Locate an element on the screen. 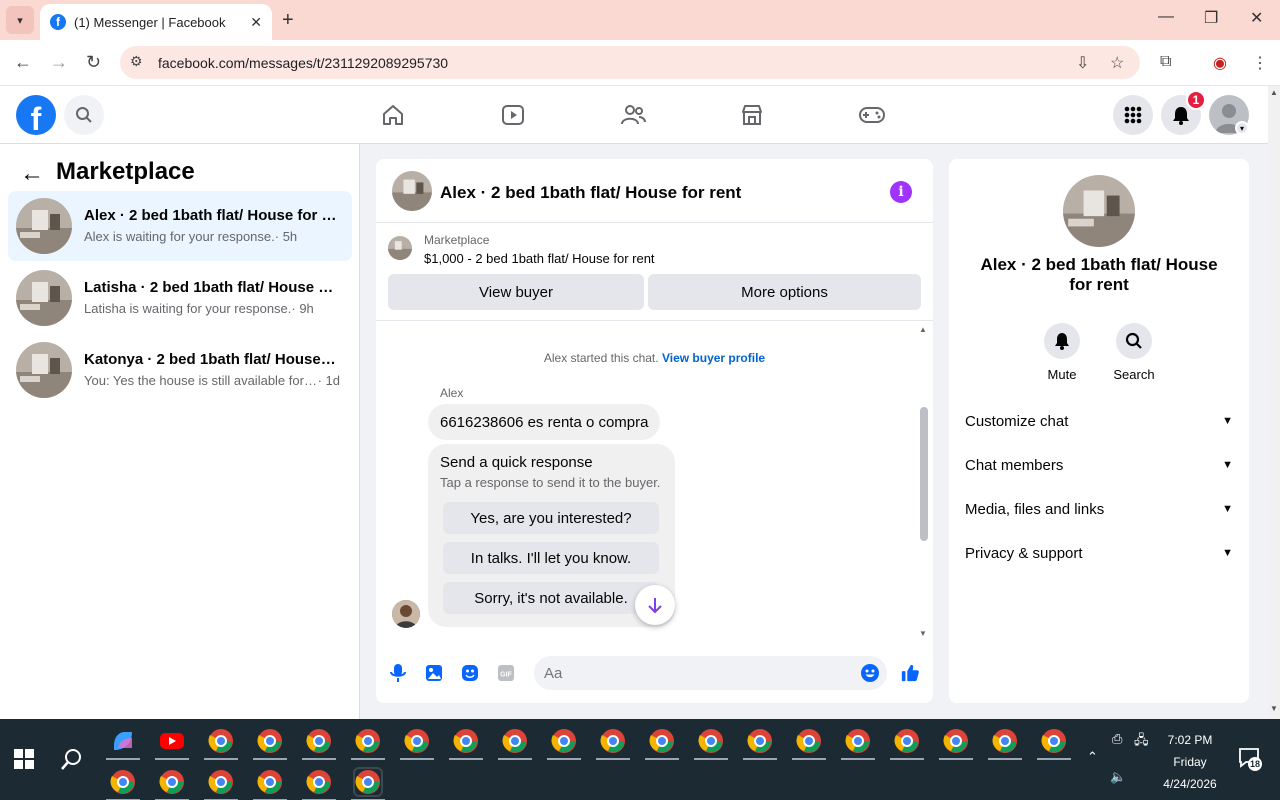  notification-center-icon: 18 is located at coordinates (1250, 759).